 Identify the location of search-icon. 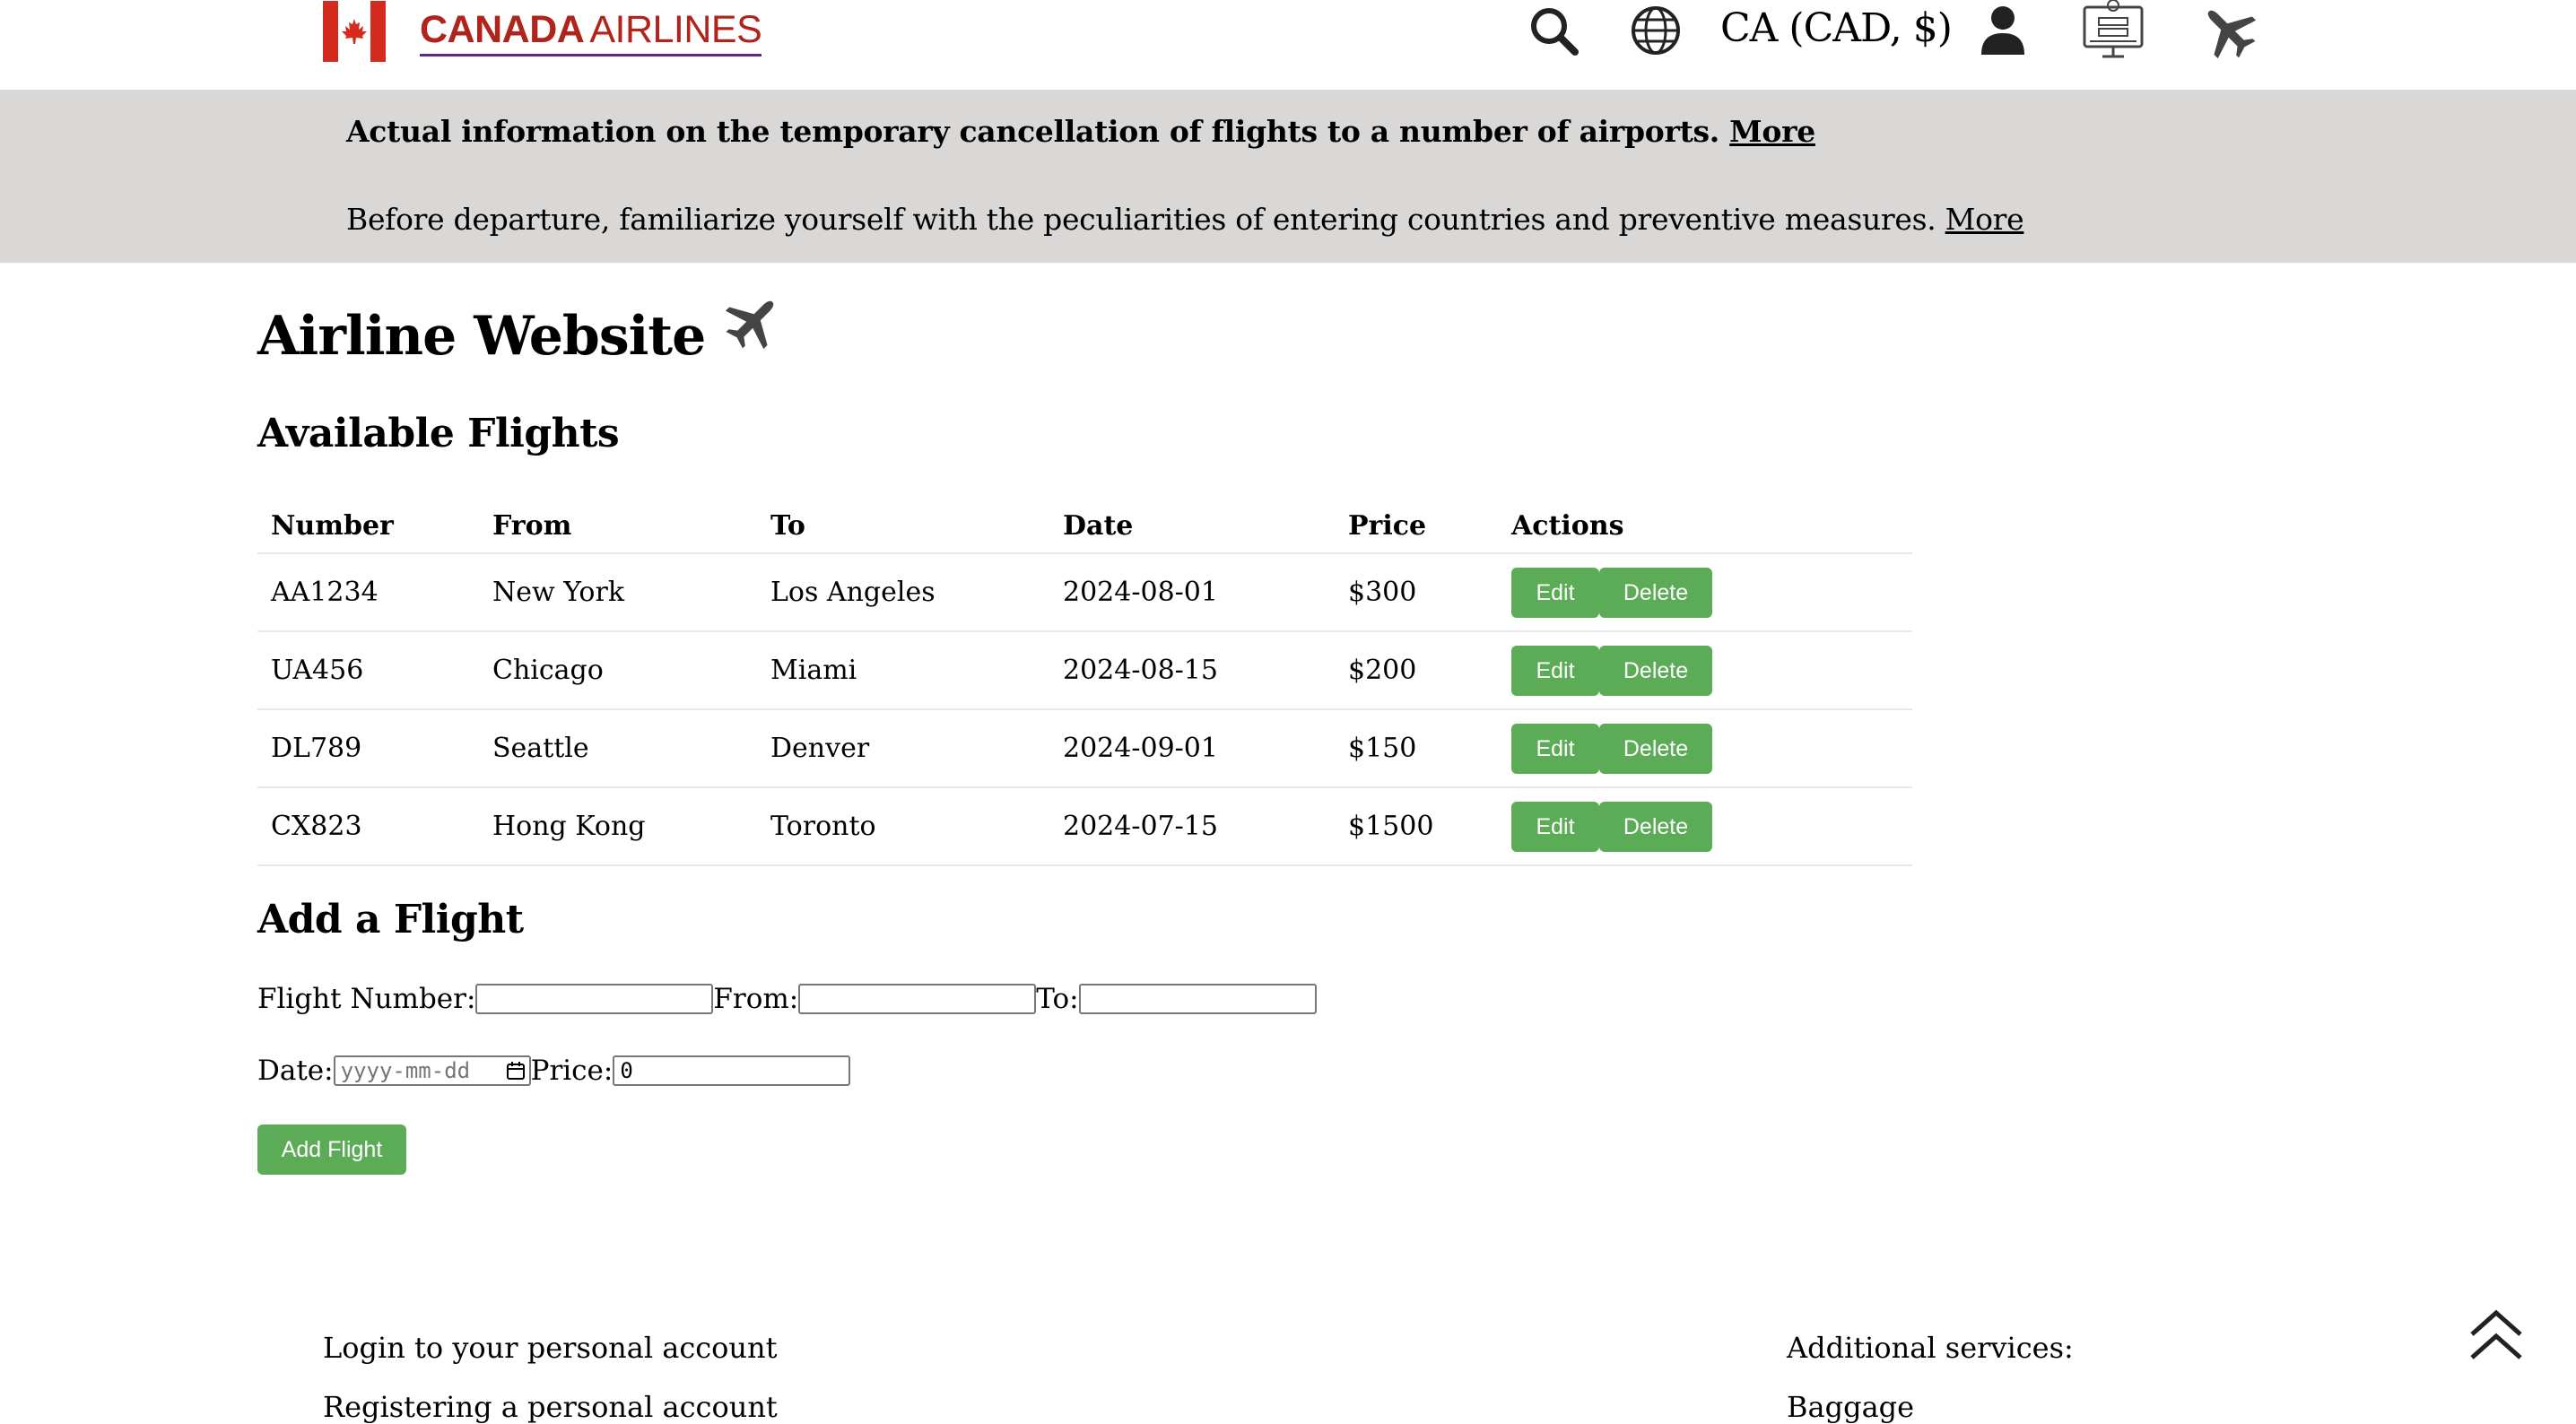
(1553, 30).